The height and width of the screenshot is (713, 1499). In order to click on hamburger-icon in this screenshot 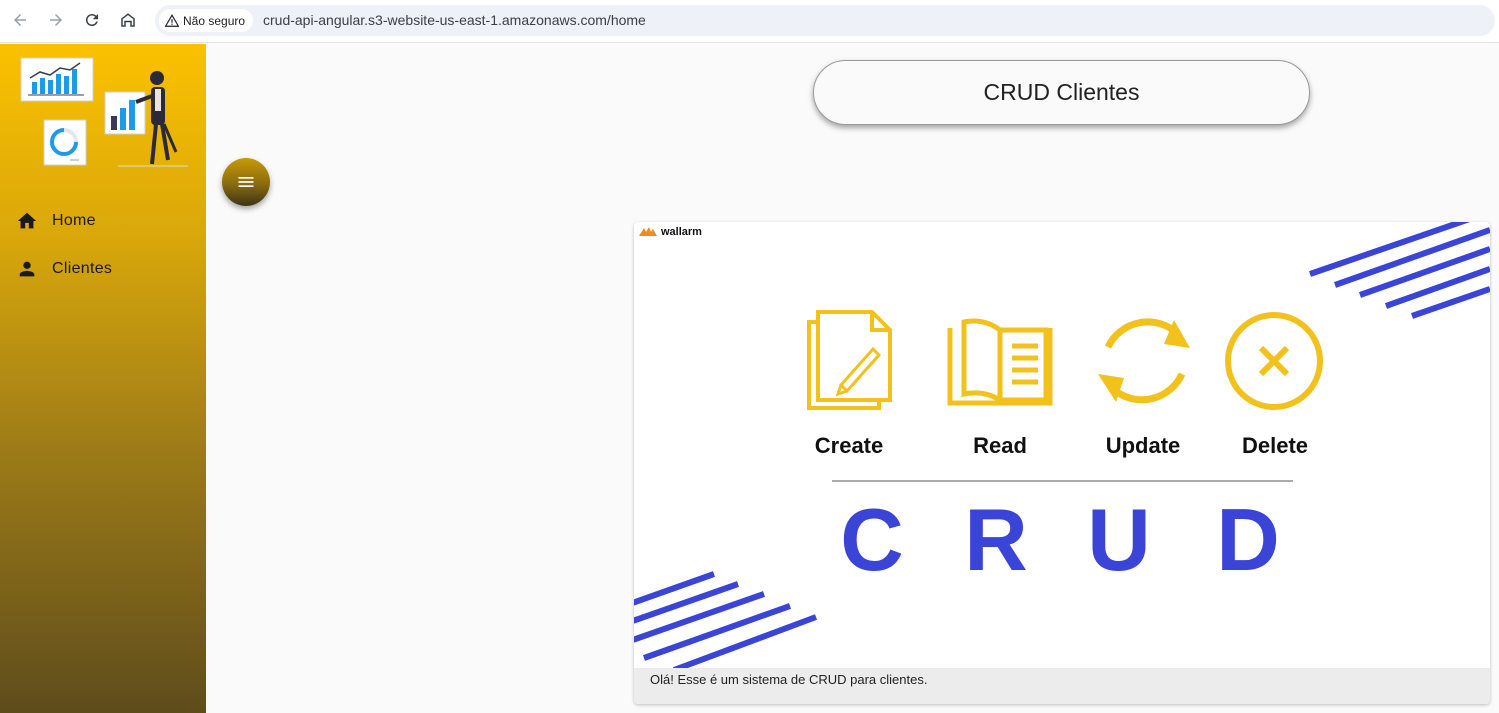, I will do `click(246, 182)`.